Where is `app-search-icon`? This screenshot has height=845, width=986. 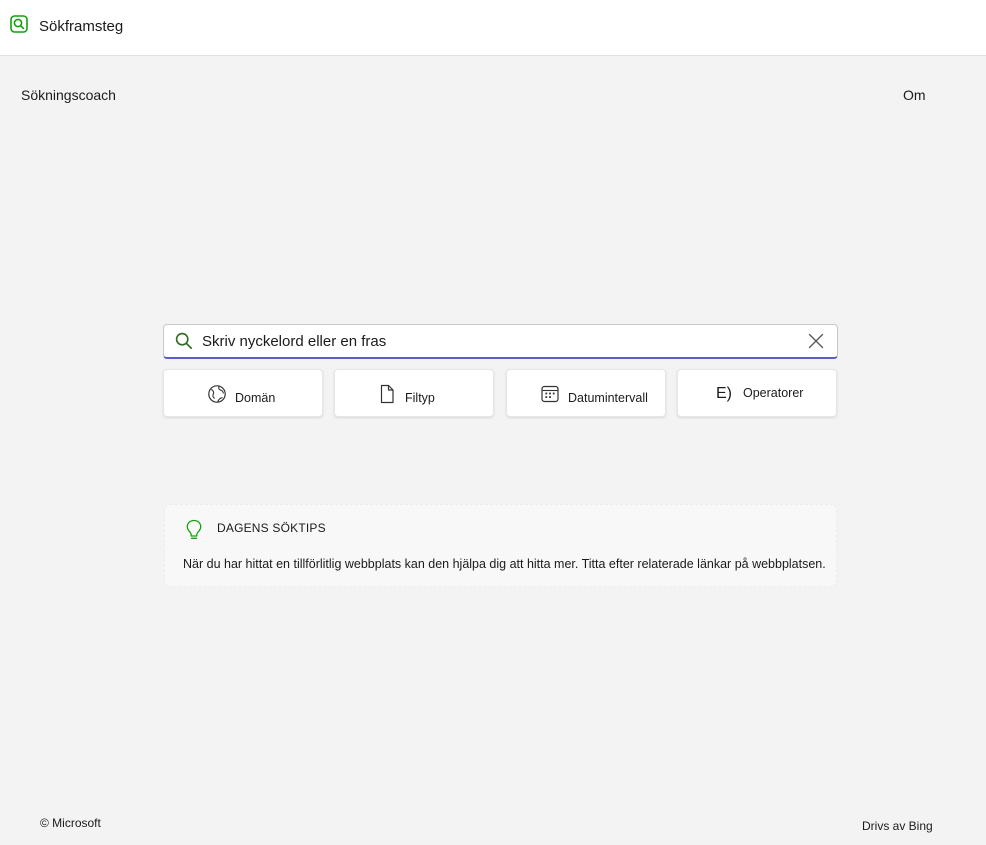
app-search-icon is located at coordinates (19, 24).